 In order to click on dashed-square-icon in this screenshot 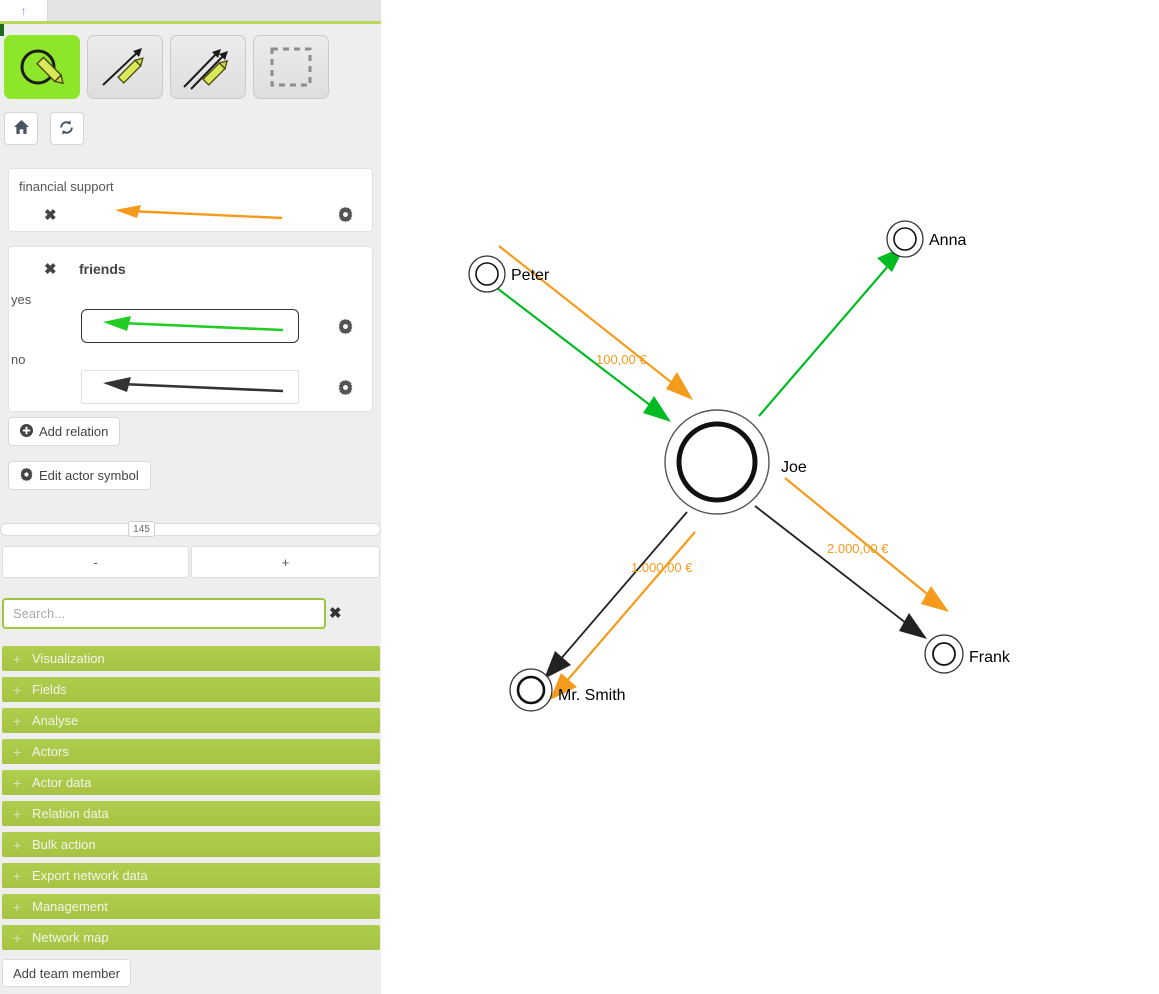, I will do `click(291, 67)`.